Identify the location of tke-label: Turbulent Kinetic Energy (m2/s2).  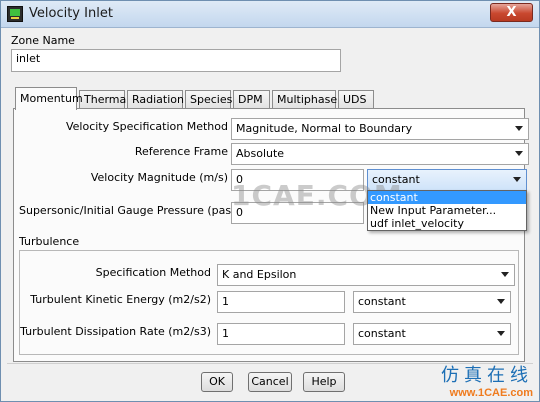
(120, 299).